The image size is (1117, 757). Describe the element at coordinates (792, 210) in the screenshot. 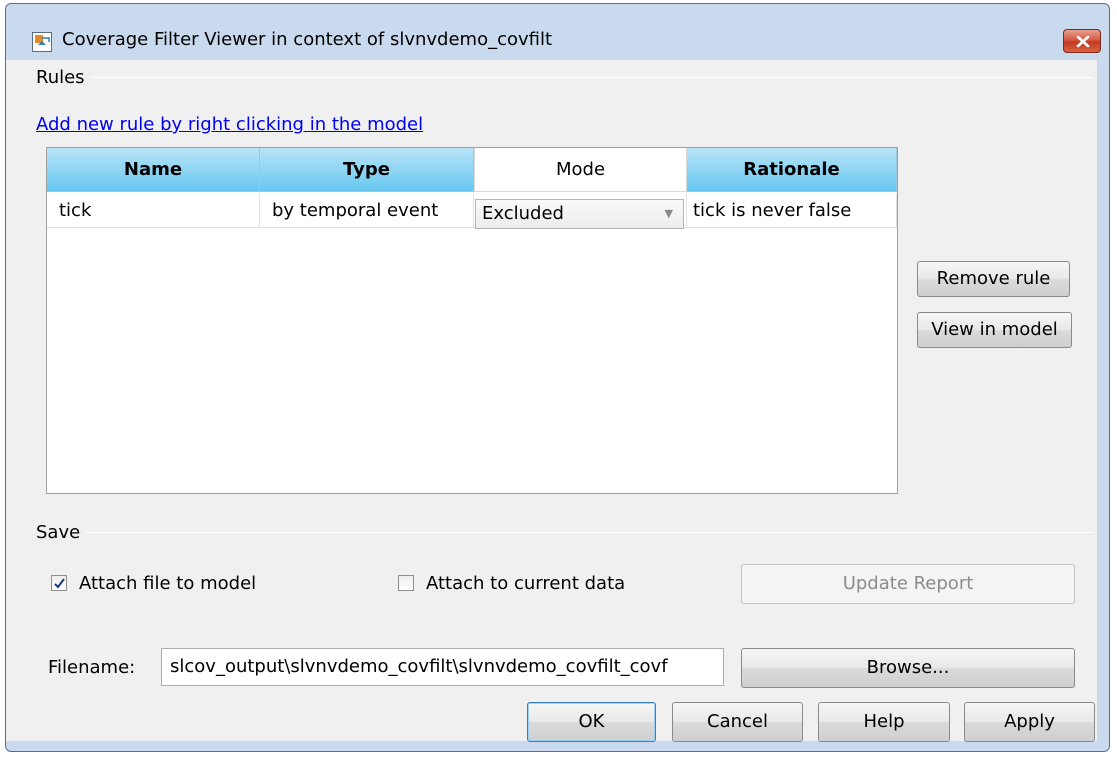

I see `rule-row-rationale: tick is never false` at that location.